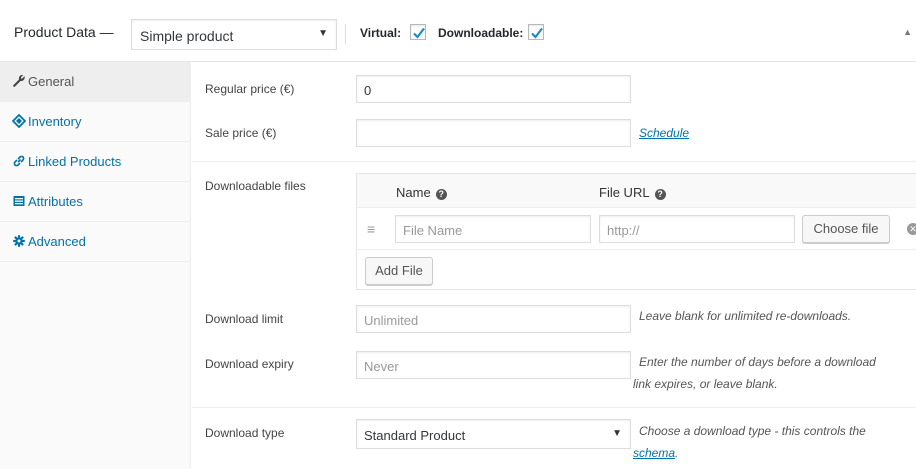 The height and width of the screenshot is (469, 916). I want to click on sale-price-input, so click(493, 133).